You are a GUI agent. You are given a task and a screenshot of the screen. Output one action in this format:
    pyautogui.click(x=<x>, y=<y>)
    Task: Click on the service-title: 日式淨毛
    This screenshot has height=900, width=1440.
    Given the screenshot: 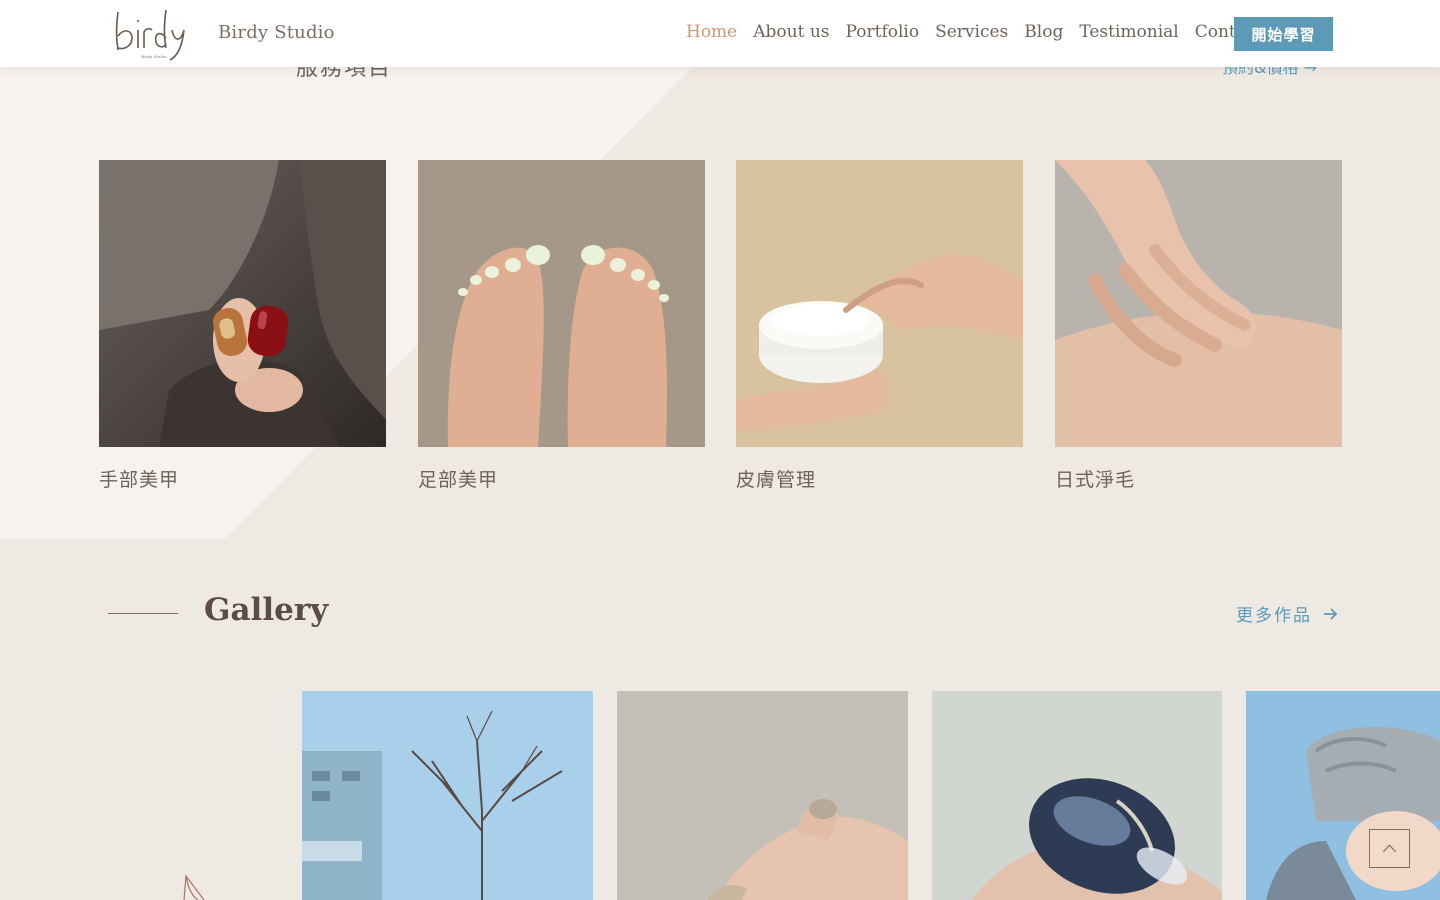 What is the action you would take?
    pyautogui.click(x=1095, y=480)
    